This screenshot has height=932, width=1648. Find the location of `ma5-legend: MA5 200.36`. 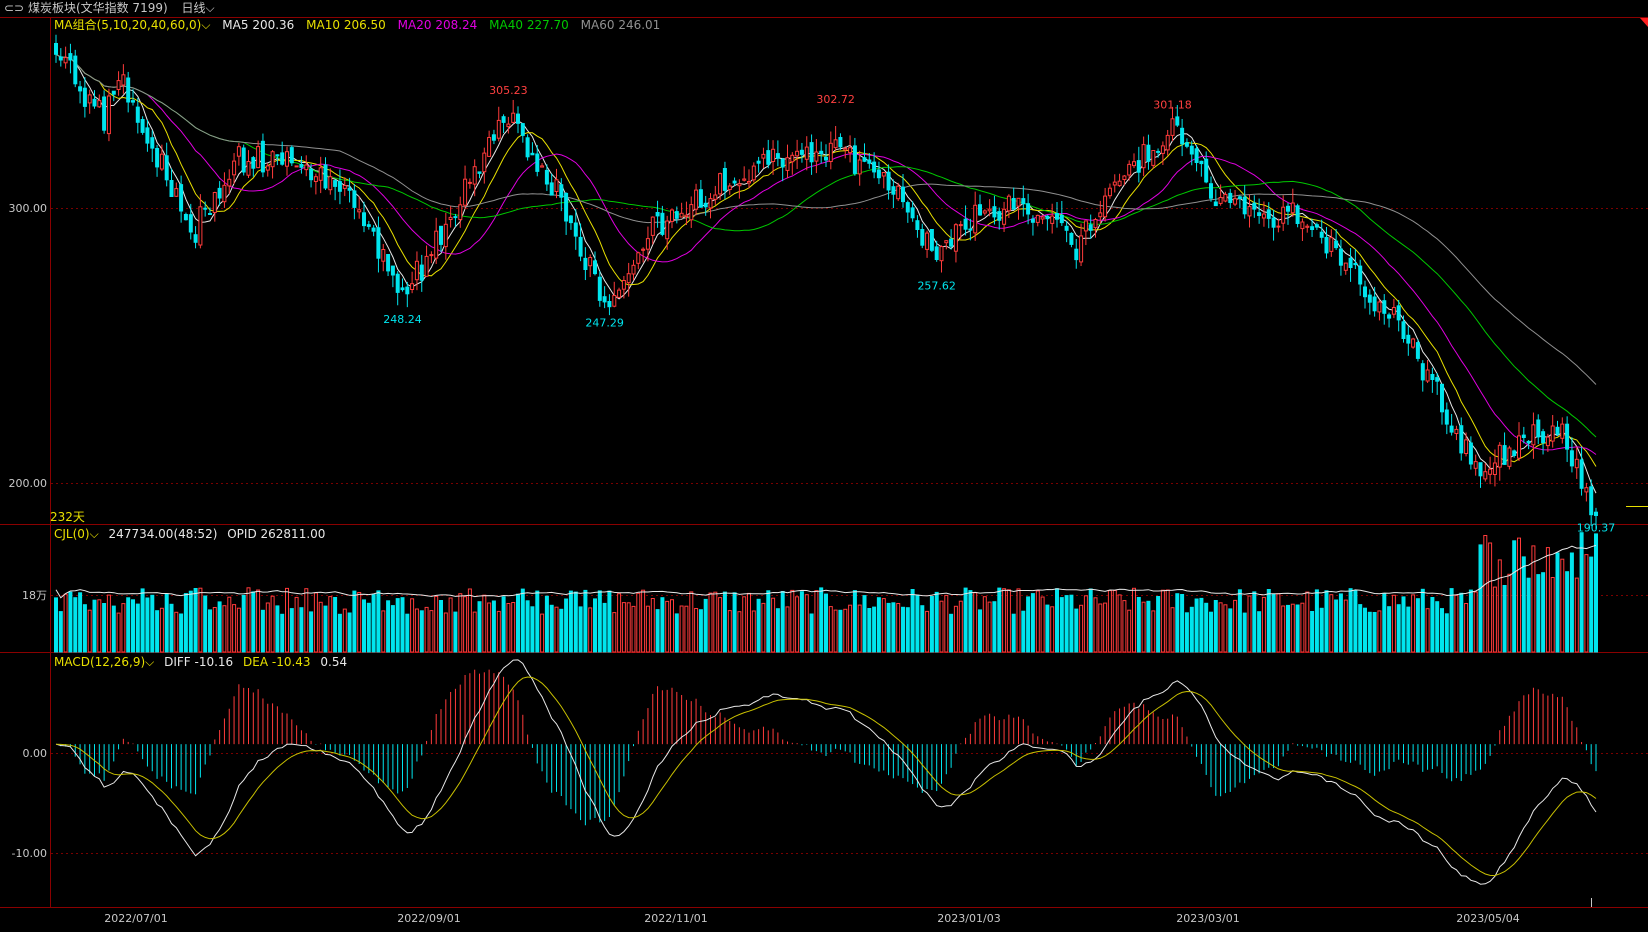

ma5-legend: MA5 200.36 is located at coordinates (258, 25).